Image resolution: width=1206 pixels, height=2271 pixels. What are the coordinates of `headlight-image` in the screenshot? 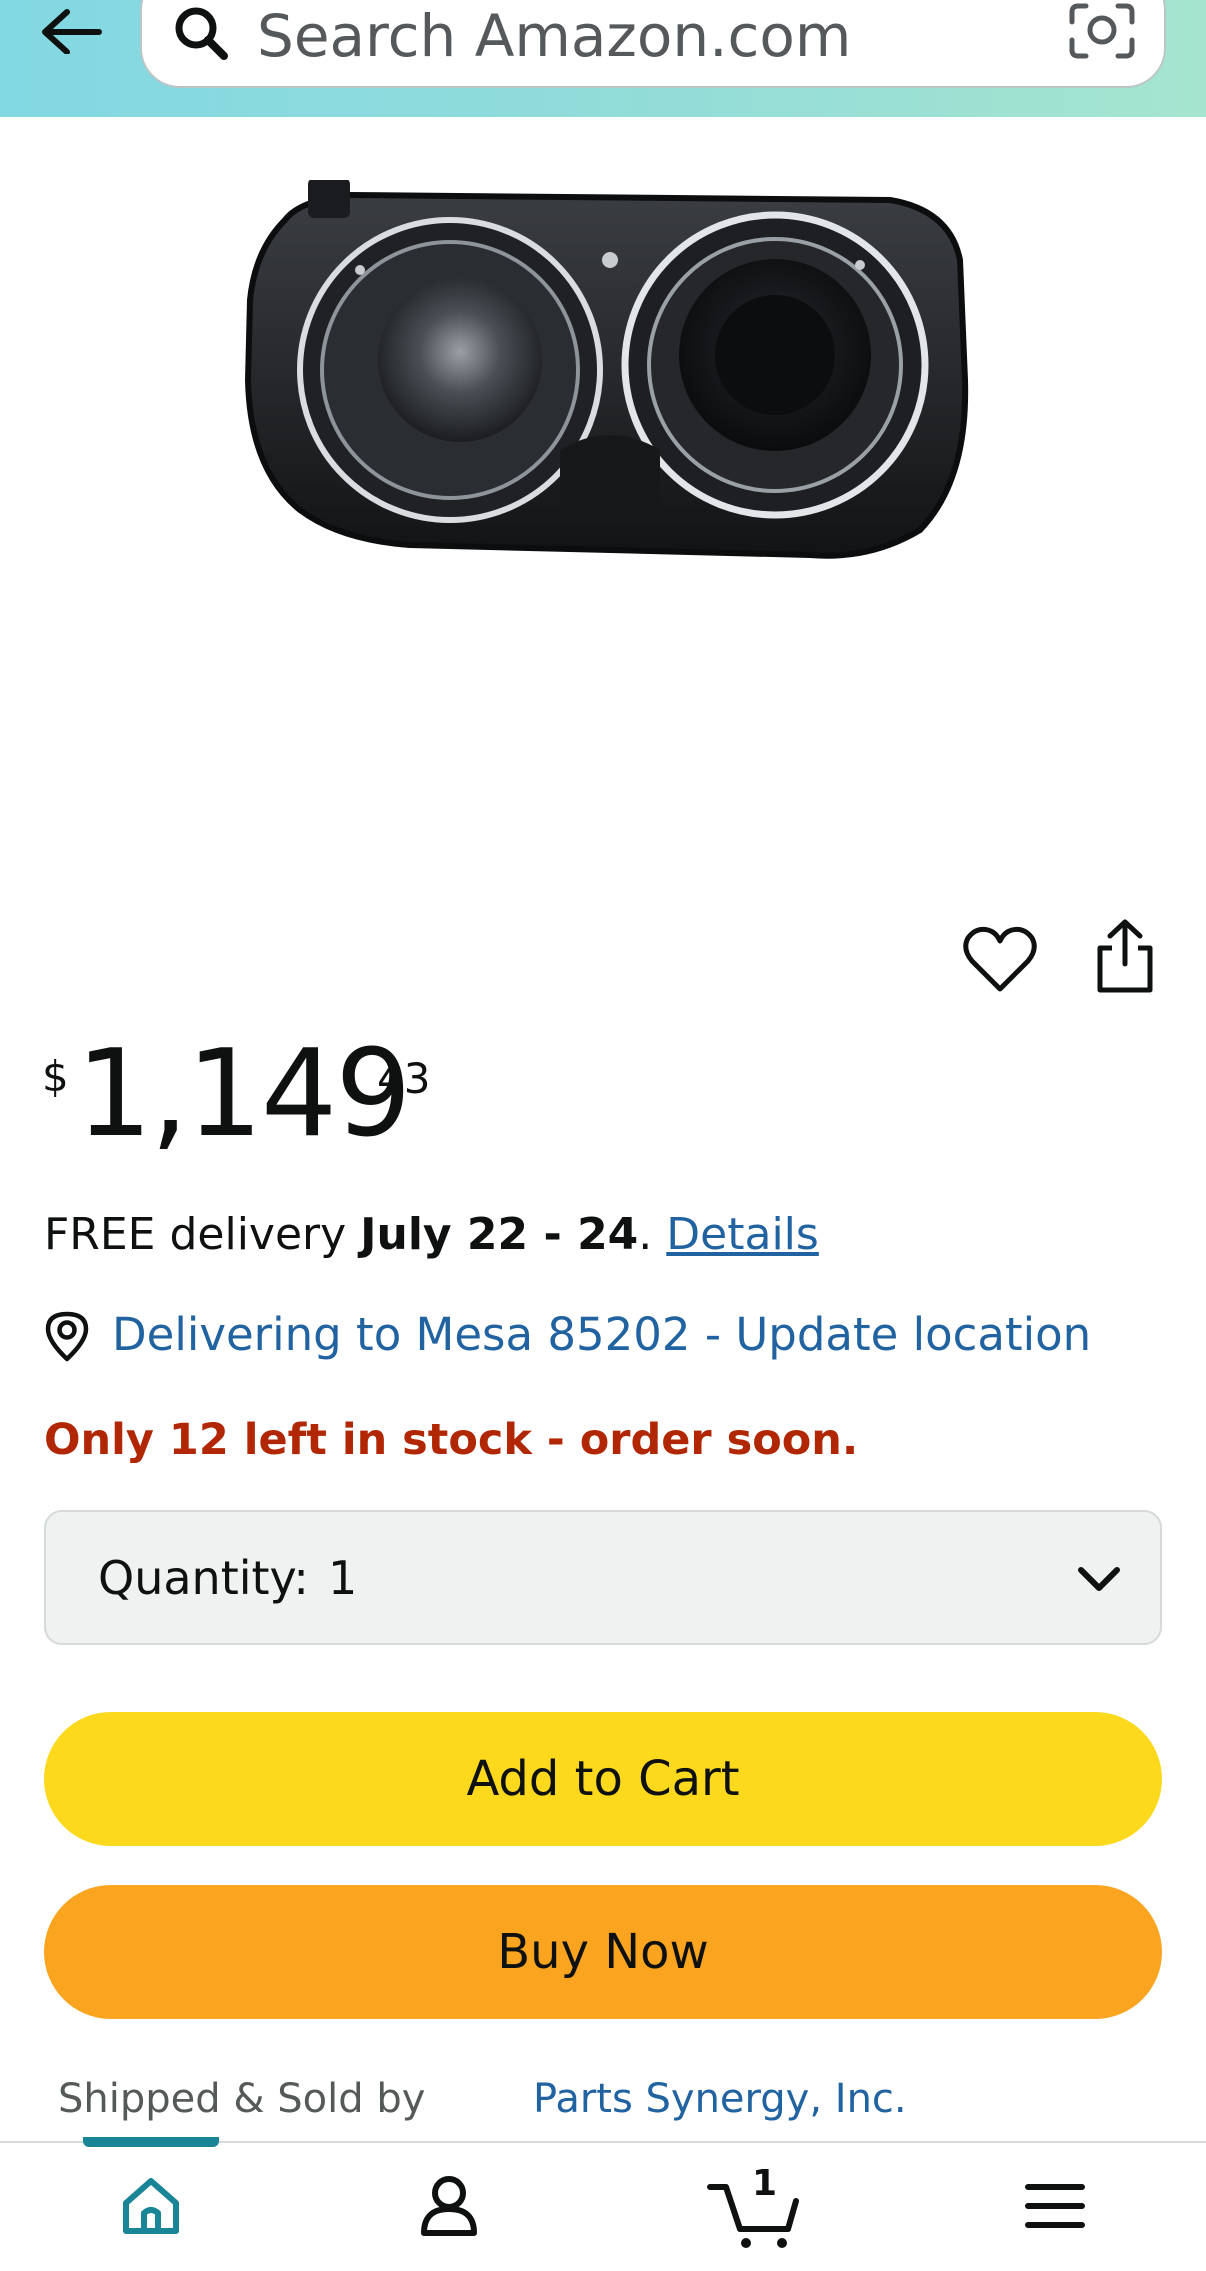 It's located at (606, 368).